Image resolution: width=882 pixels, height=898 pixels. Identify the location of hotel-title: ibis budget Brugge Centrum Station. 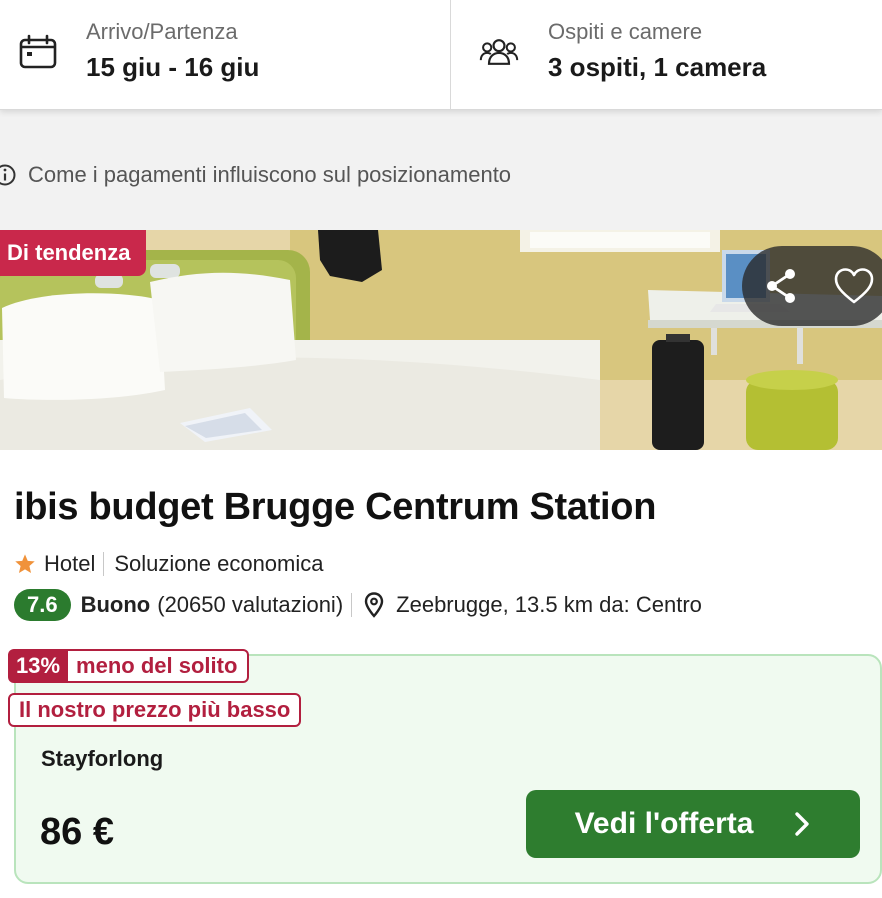
(335, 507).